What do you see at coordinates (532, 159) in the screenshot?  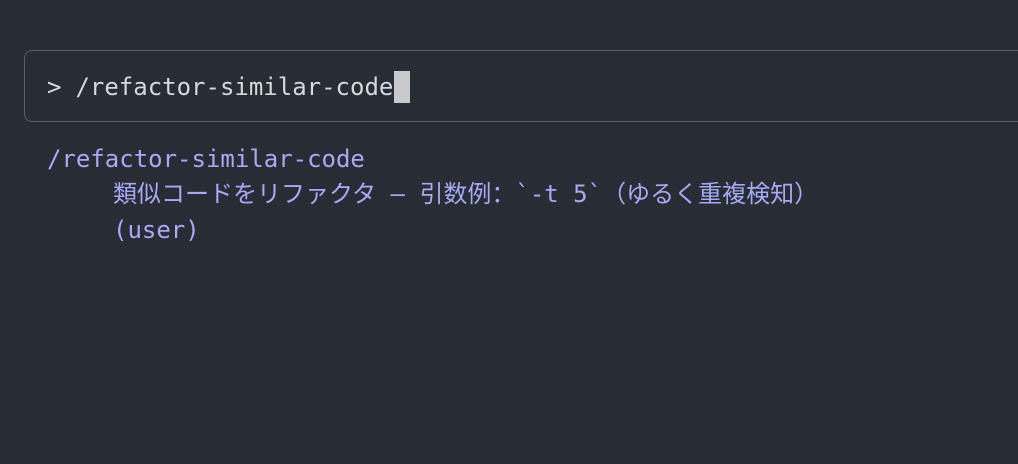 I see `suggestion-command: /refactor-similar-code` at bounding box center [532, 159].